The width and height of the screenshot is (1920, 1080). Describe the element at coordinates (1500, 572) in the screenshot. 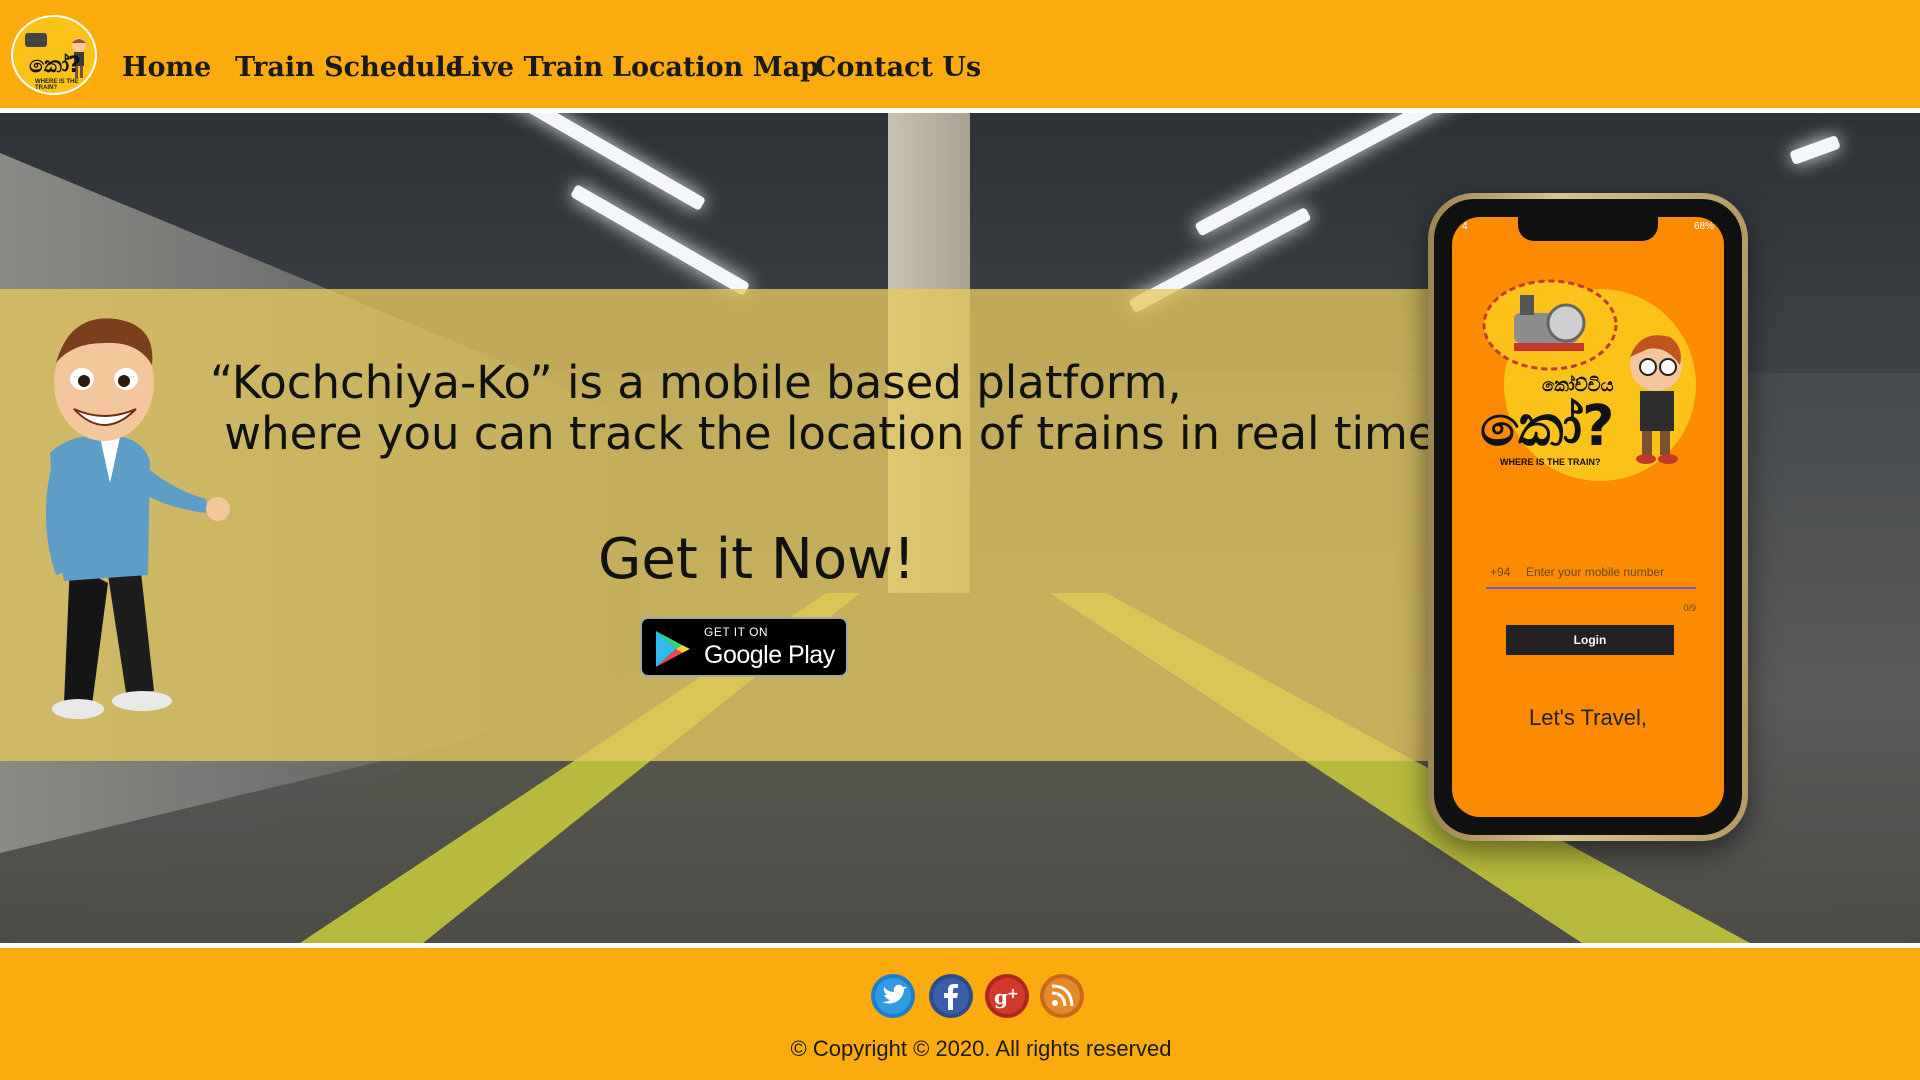

I see `country-code-label: +94` at that location.